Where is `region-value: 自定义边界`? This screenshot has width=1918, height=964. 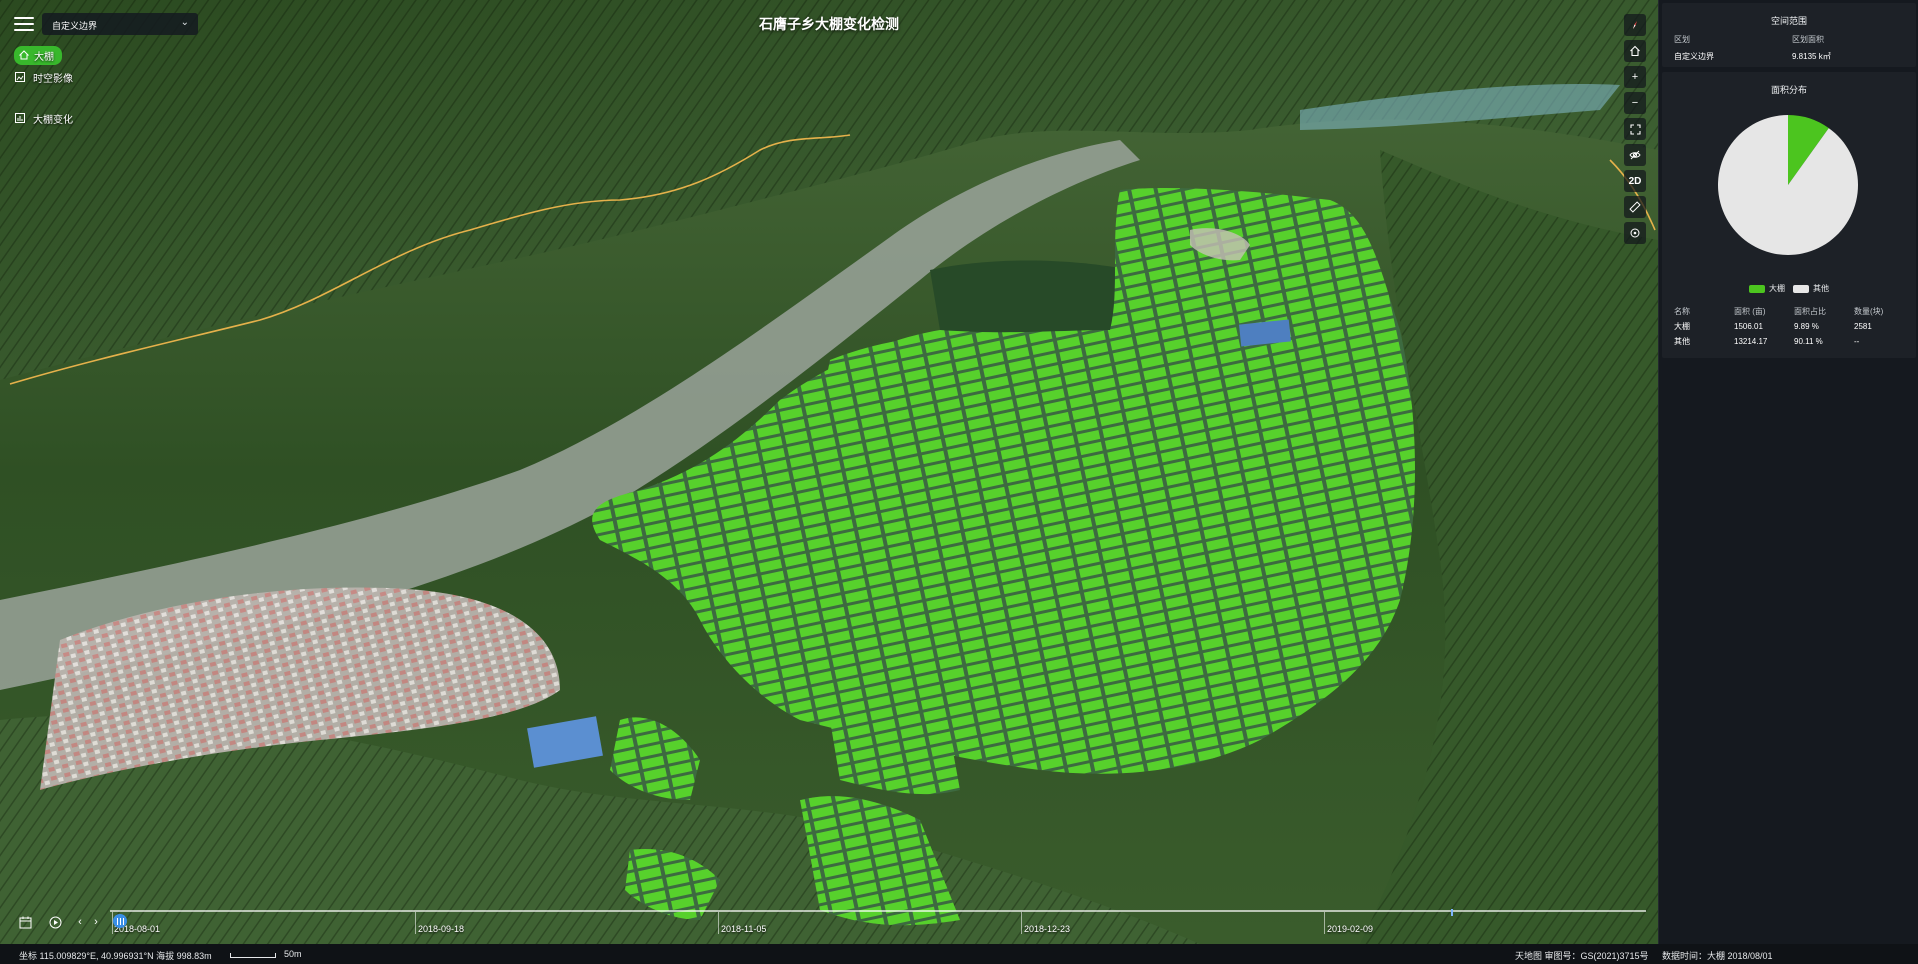 region-value: 自定义边界 is located at coordinates (1694, 56).